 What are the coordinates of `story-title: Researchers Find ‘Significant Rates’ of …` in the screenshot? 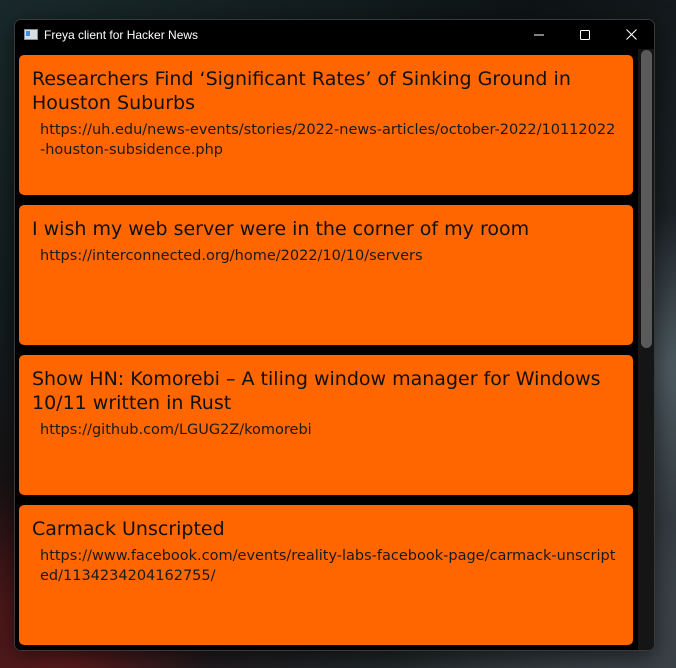 It's located at (326, 91).